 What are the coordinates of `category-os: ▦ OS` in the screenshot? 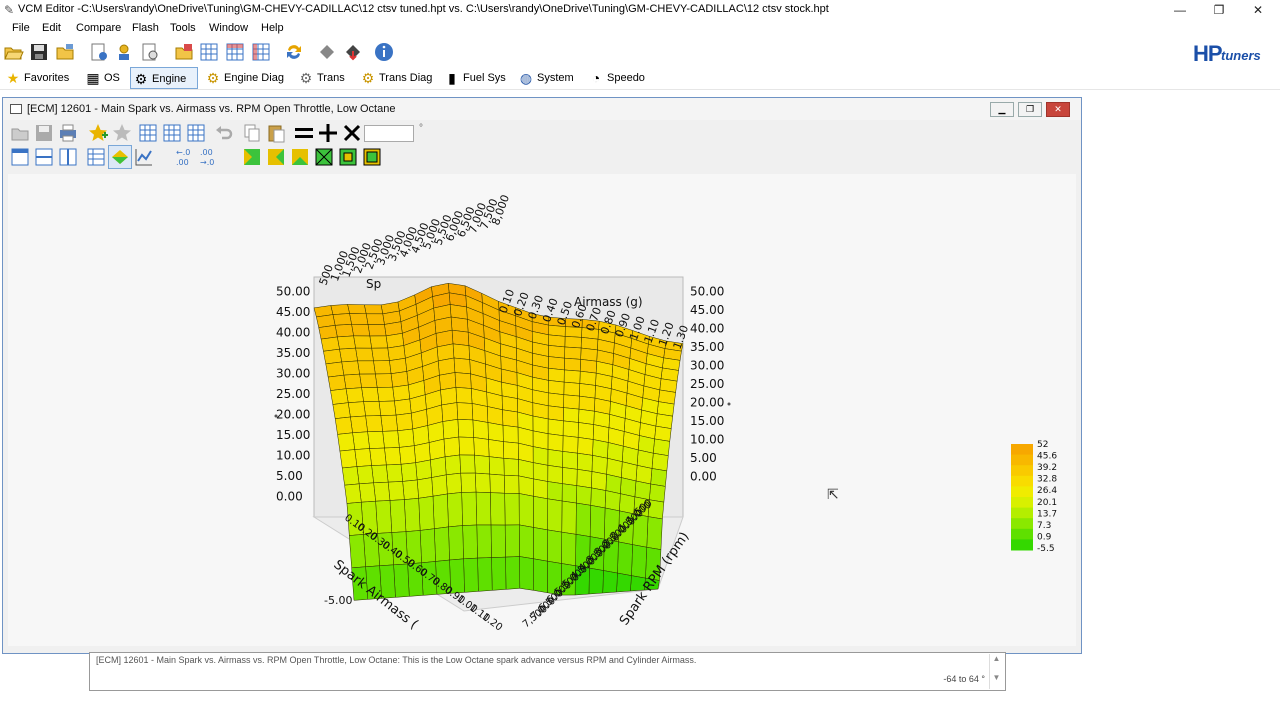 It's located at (101, 78).